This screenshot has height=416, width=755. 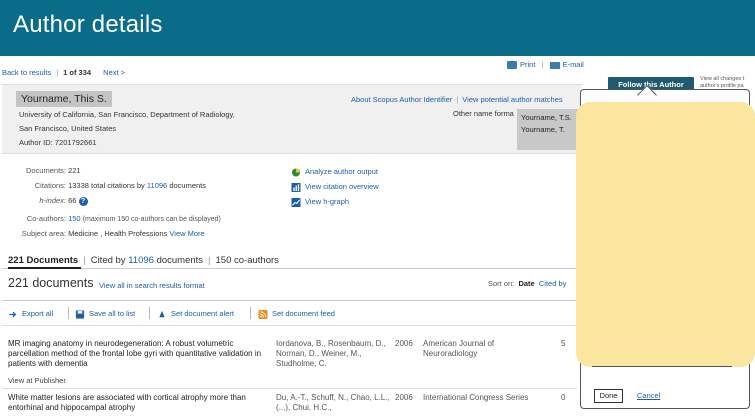 I want to click on alert-bell-icon, so click(x=162, y=313).